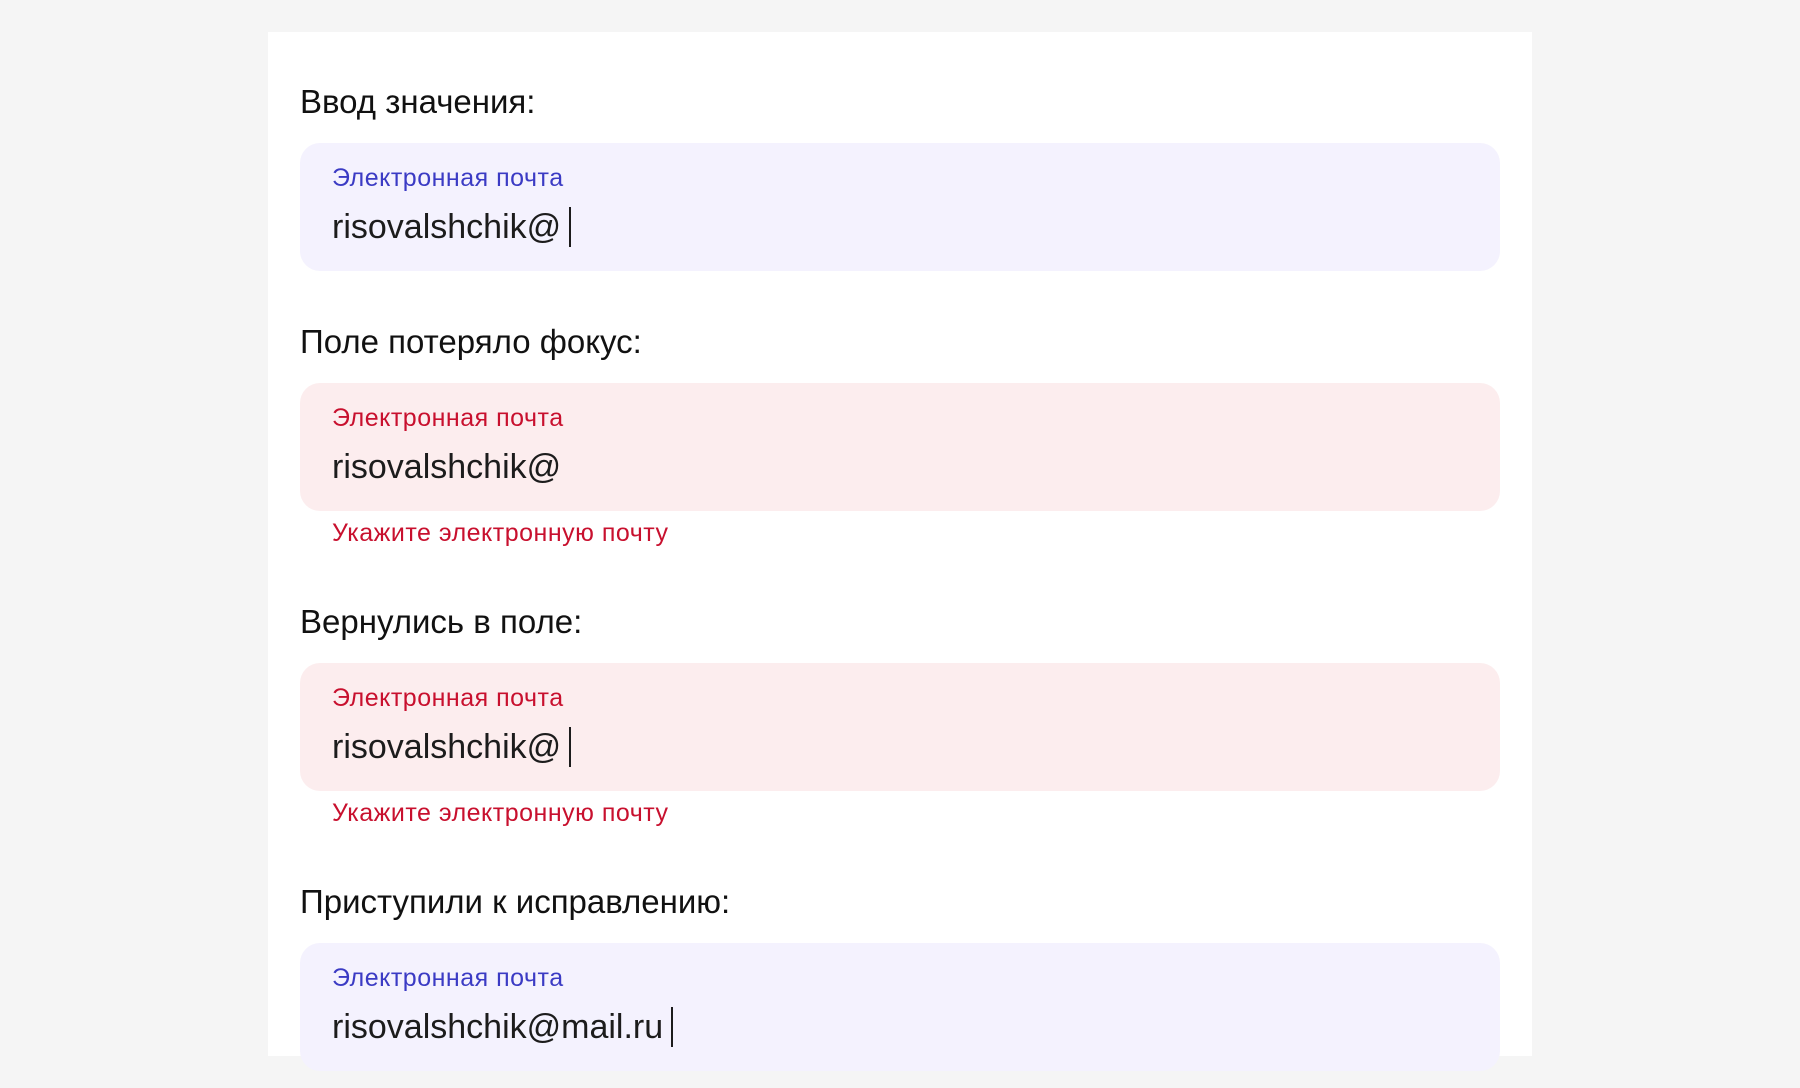 Image resolution: width=1800 pixels, height=1088 pixels. What do you see at coordinates (471, 341) in the screenshot?
I see `state-heading-blurred: Поле потеряло фокус:` at bounding box center [471, 341].